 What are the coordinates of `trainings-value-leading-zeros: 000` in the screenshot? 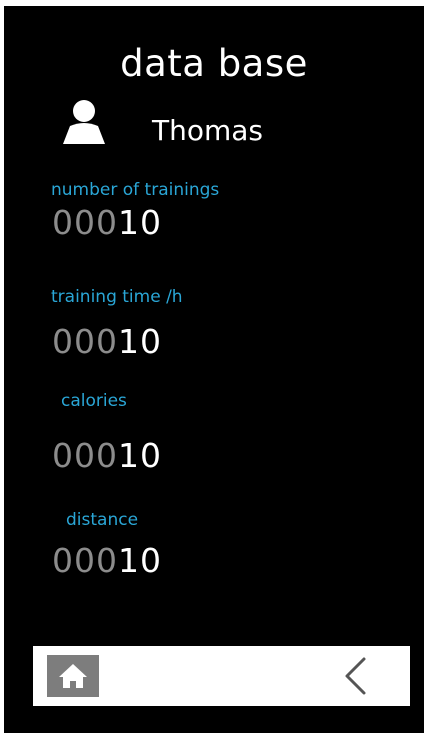 It's located at (85, 222).